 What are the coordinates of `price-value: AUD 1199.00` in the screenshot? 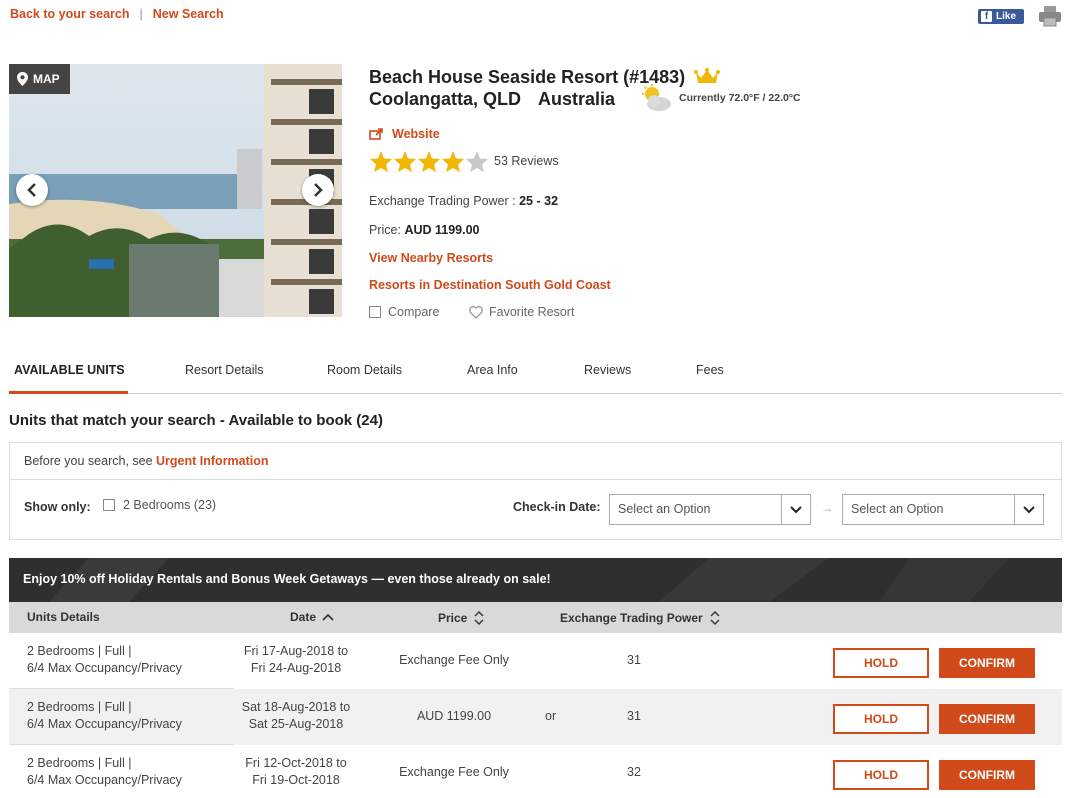 It's located at (442, 230).